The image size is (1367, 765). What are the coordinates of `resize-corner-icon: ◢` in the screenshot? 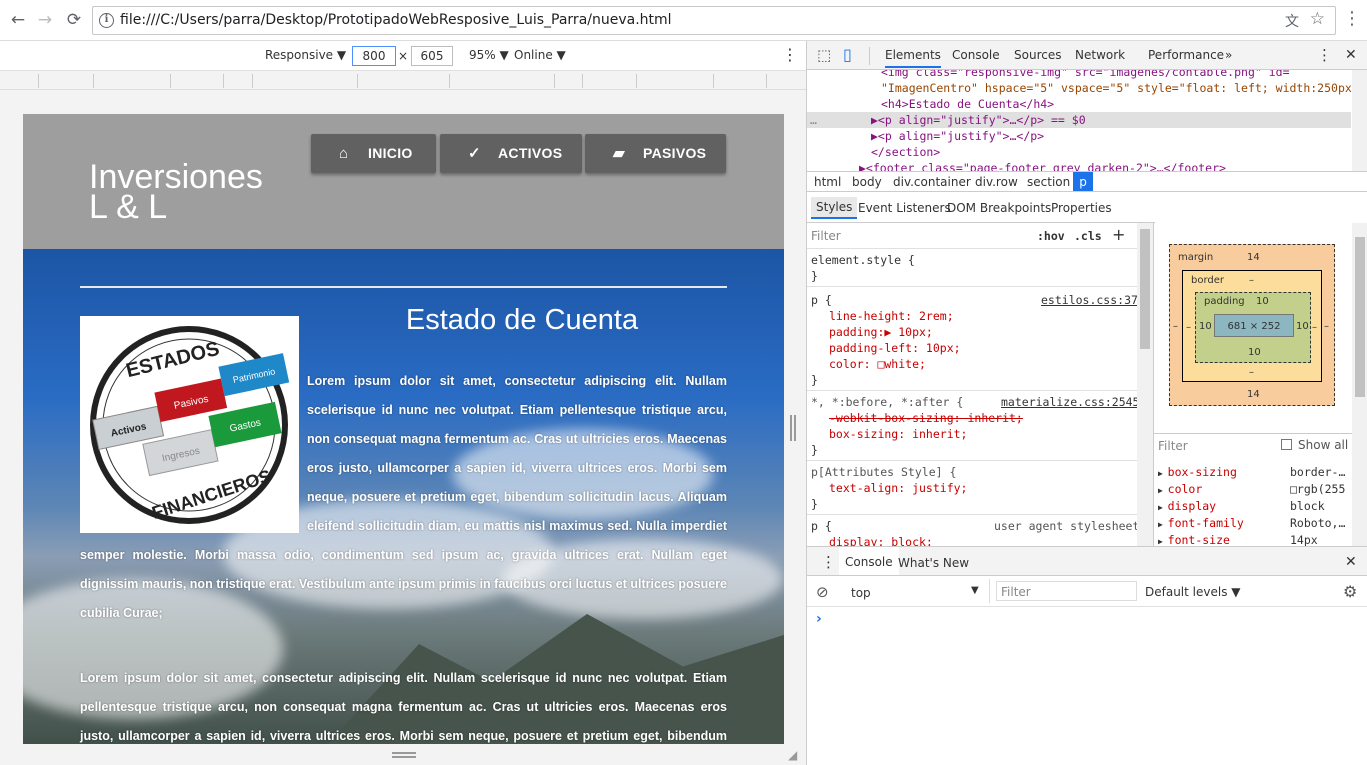 It's located at (792, 755).